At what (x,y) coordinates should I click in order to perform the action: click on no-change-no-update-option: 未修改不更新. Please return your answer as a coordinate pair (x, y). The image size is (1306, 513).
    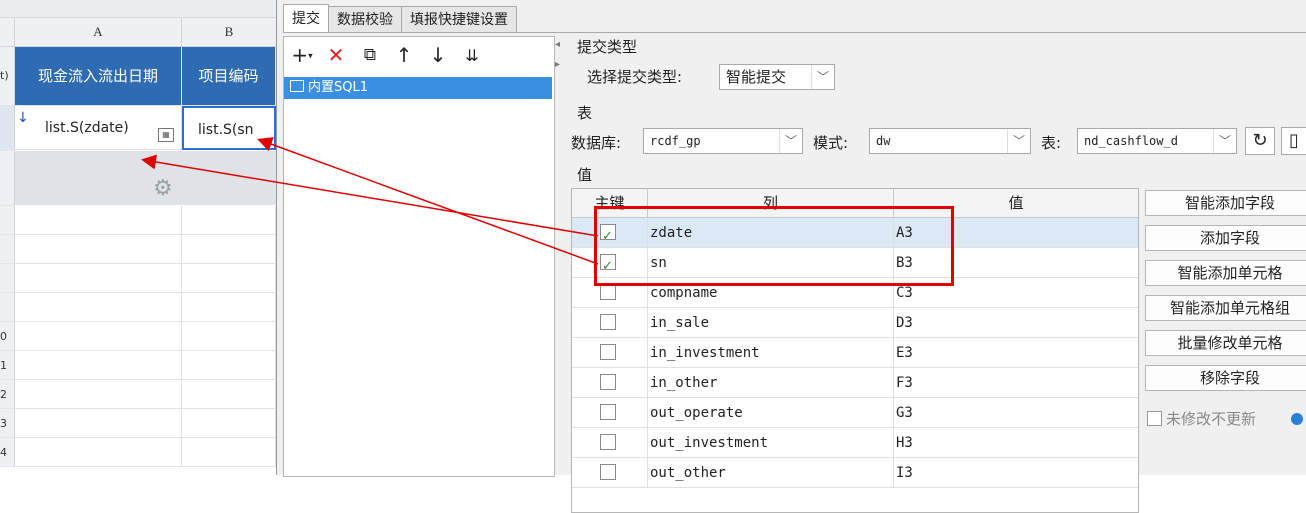
    Looking at the image, I should click on (1201, 418).